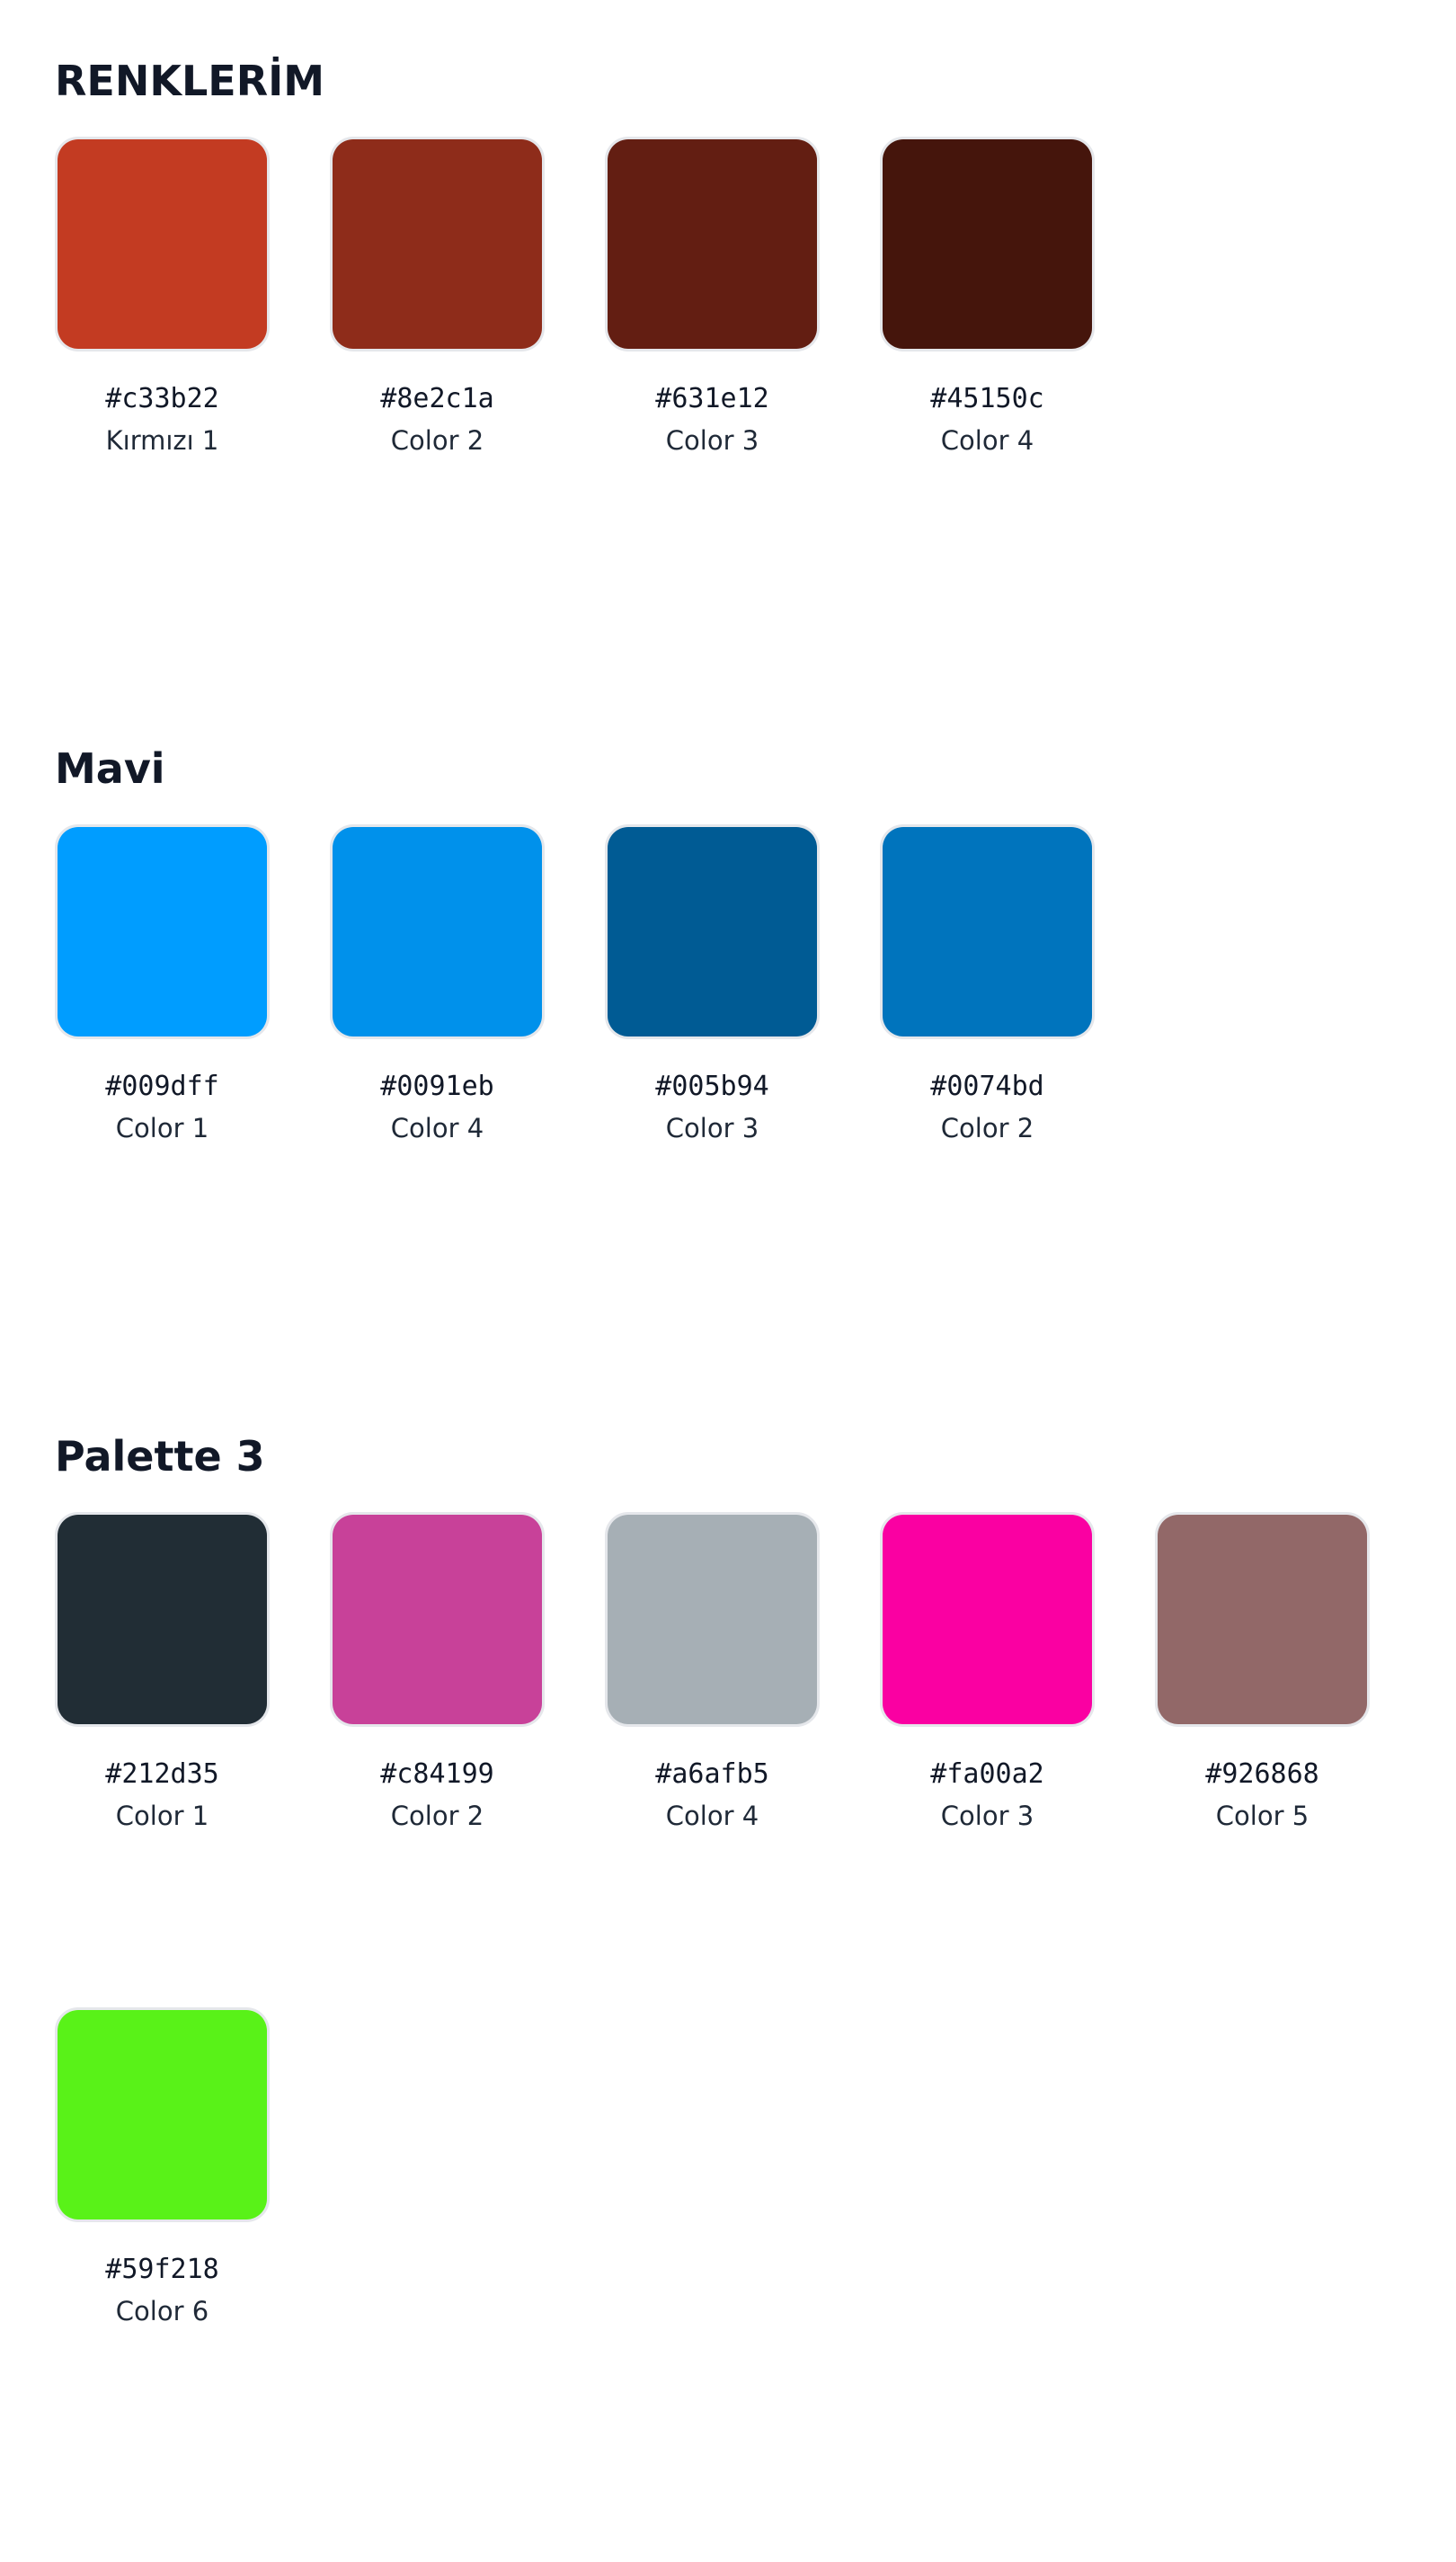  What do you see at coordinates (162, 2311) in the screenshot?
I see `color-name: Color 6` at bounding box center [162, 2311].